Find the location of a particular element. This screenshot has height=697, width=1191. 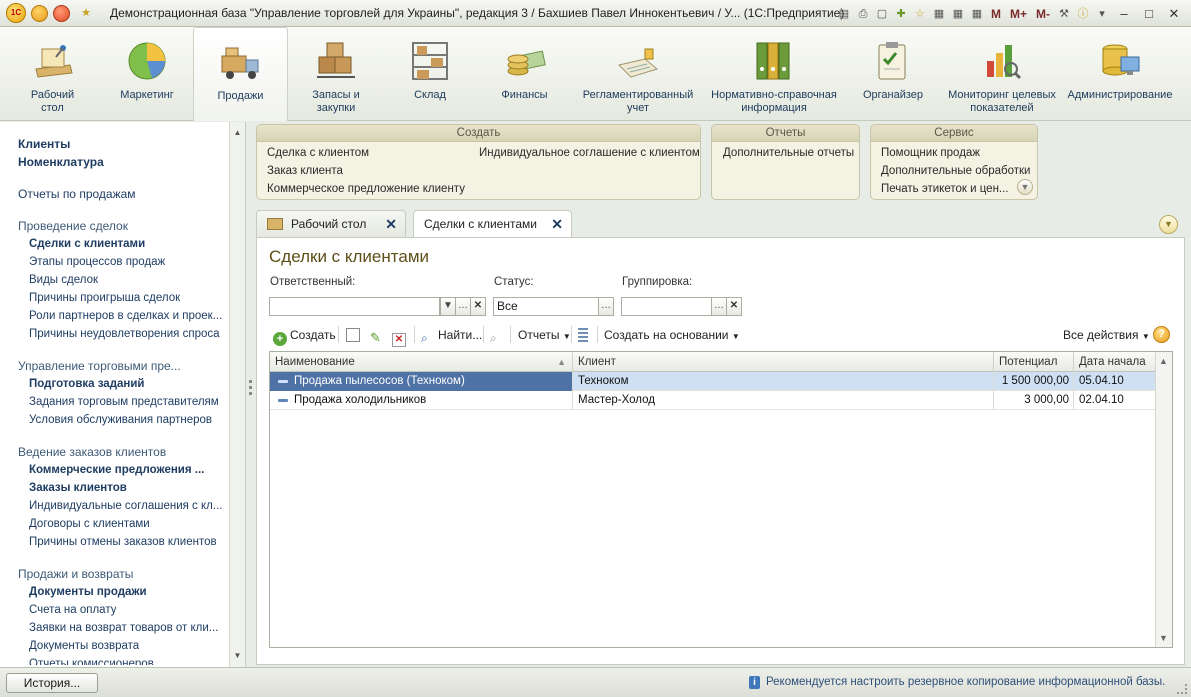

mem-m-button: M is located at coordinates (996, 14).